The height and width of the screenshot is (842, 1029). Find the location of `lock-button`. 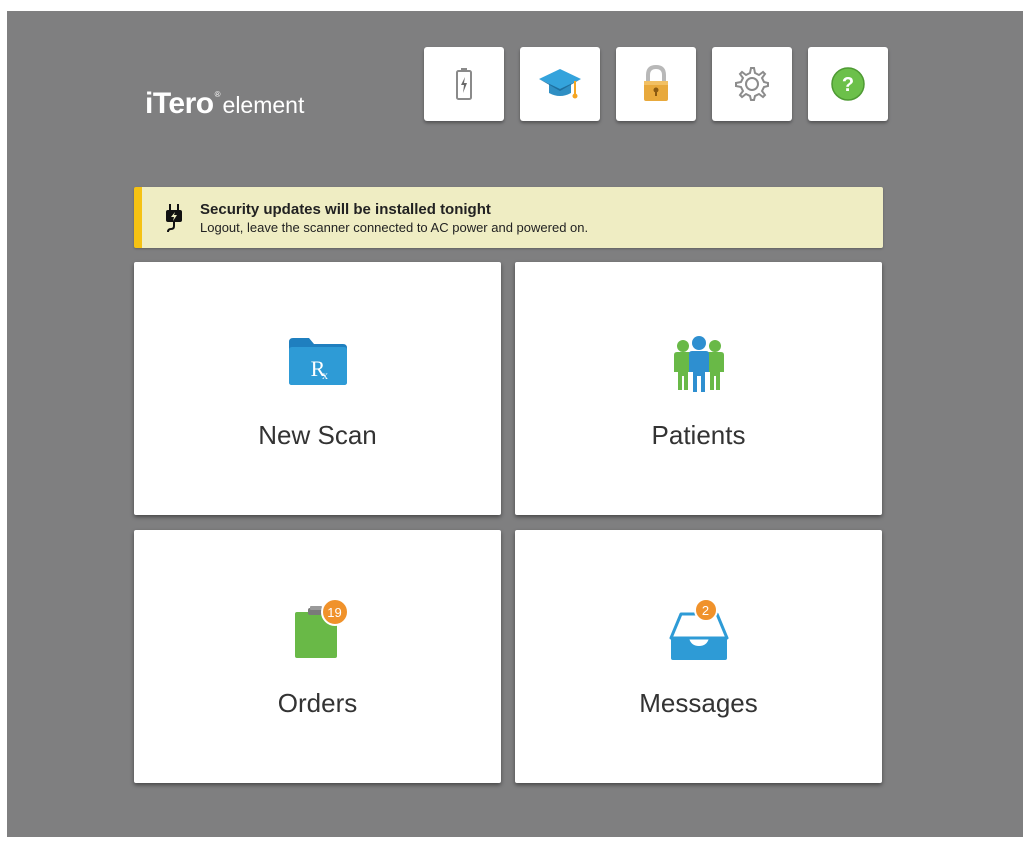

lock-button is located at coordinates (656, 84).